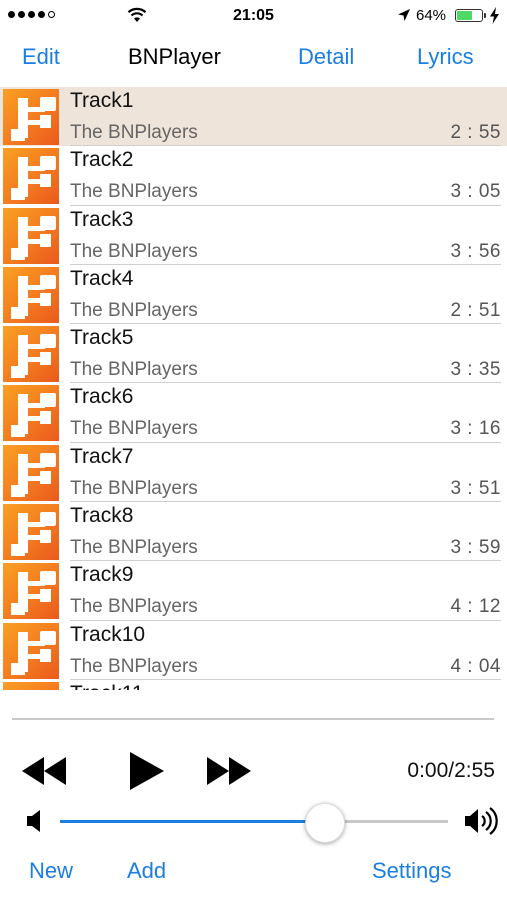 This screenshot has width=507, height=900. I want to click on track-row: Track10 The BNPlayers 4 : 04, so click(253, 650).